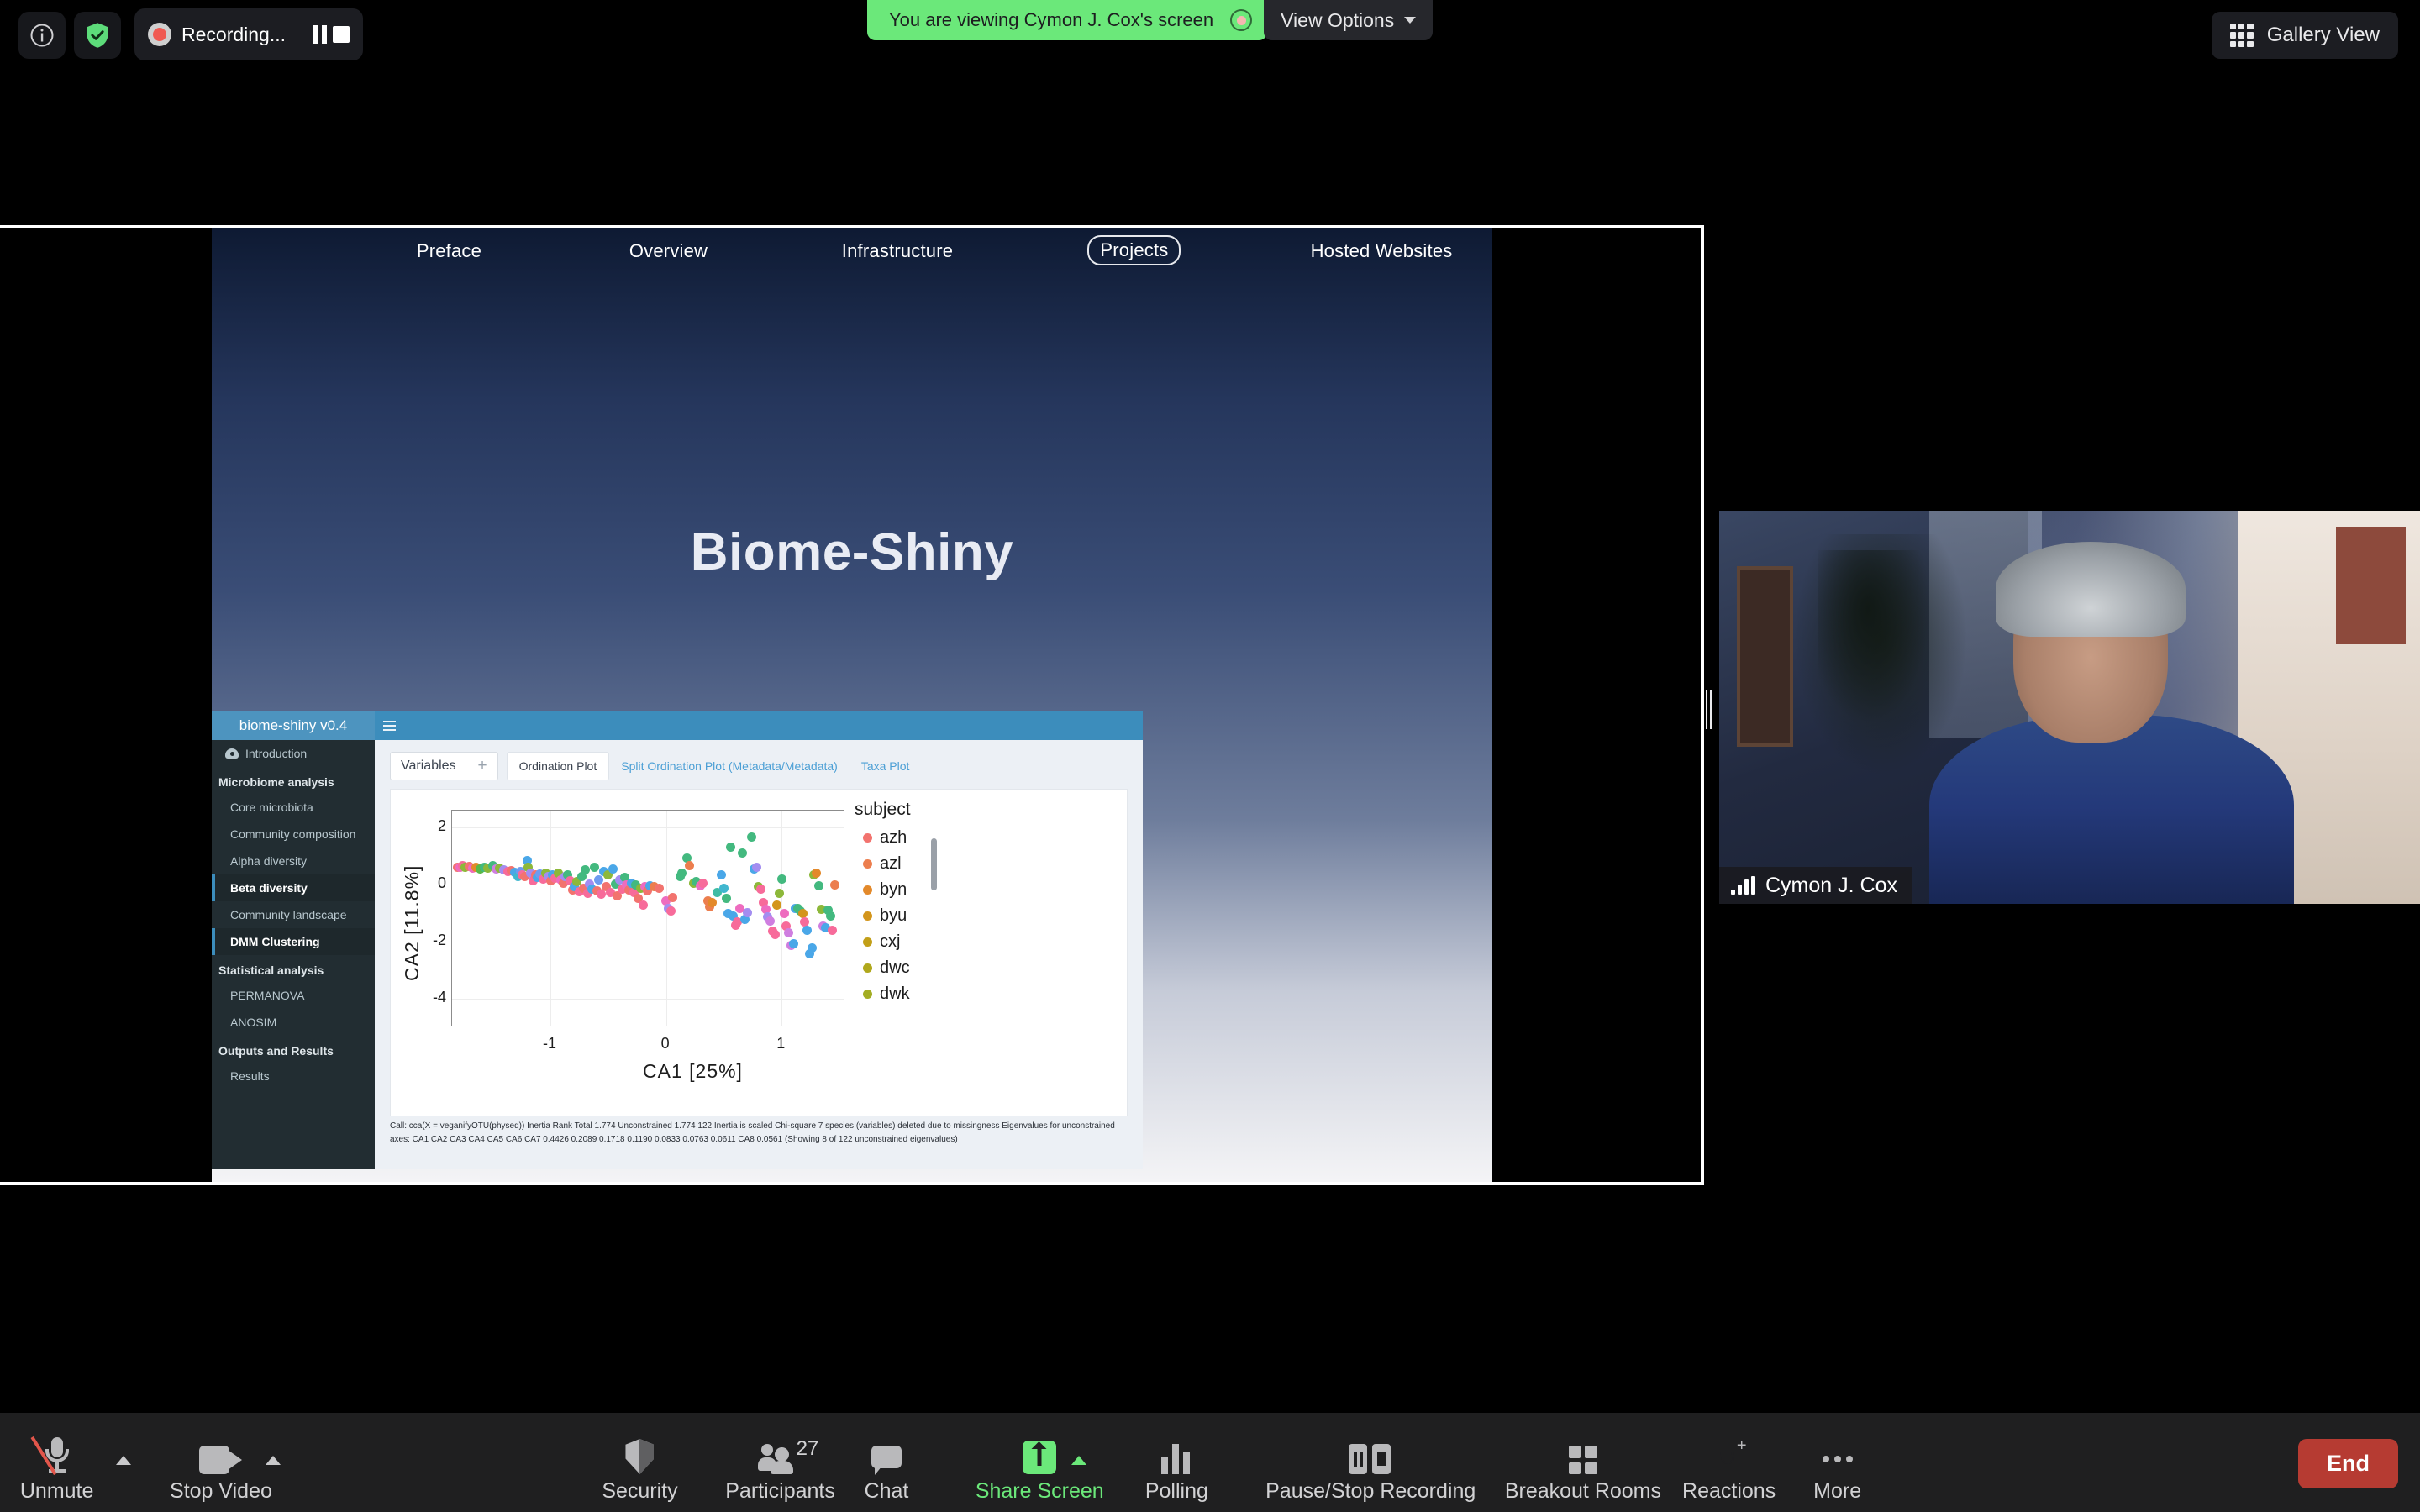  I want to click on shiny-sidebar-label: Community composition, so click(293, 834).